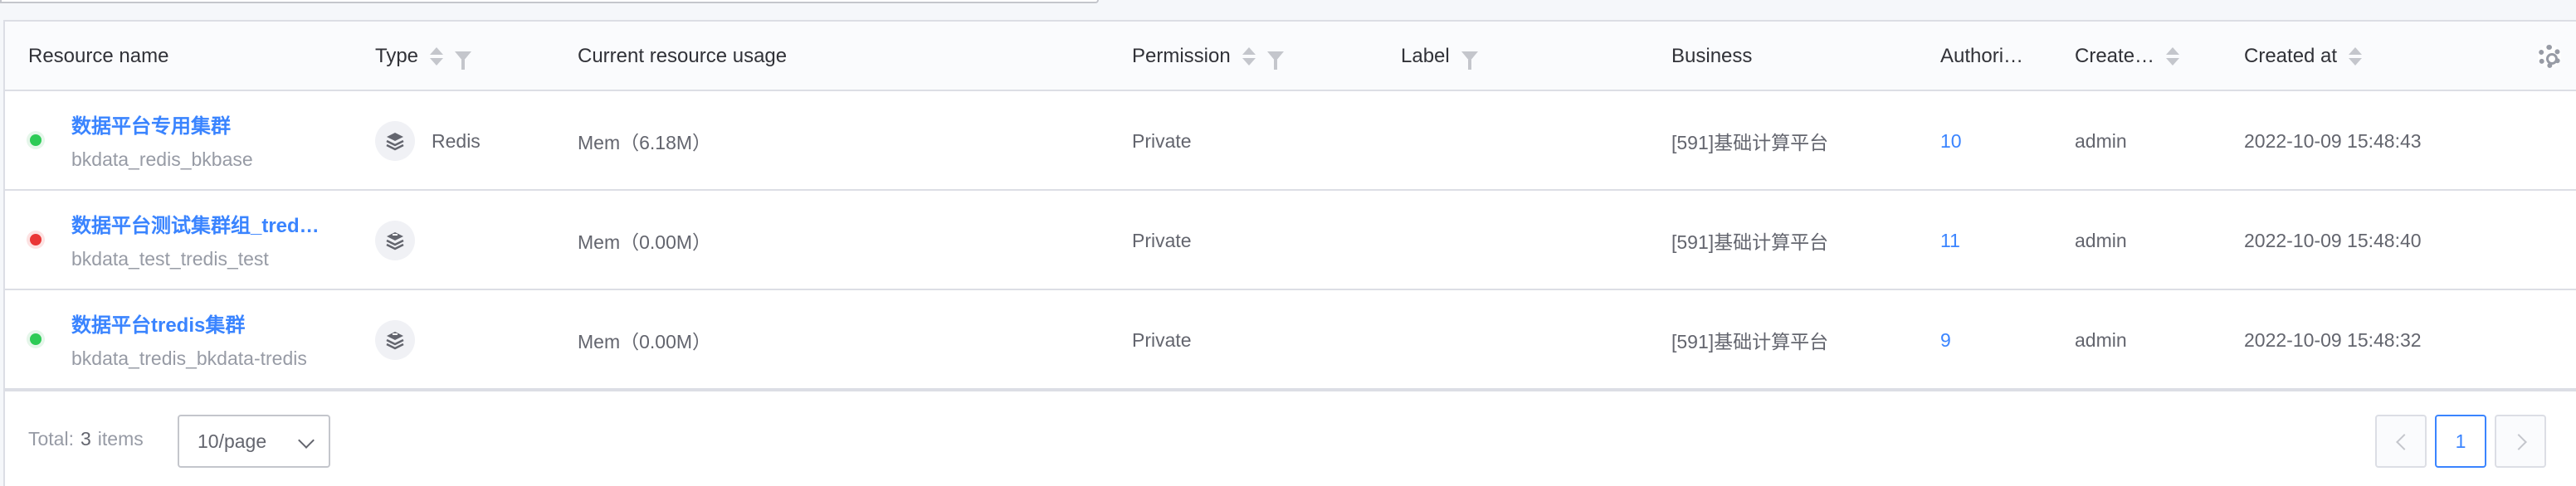  I want to click on created-at-cell: 2022-10-09 15:48:43, so click(2333, 140).